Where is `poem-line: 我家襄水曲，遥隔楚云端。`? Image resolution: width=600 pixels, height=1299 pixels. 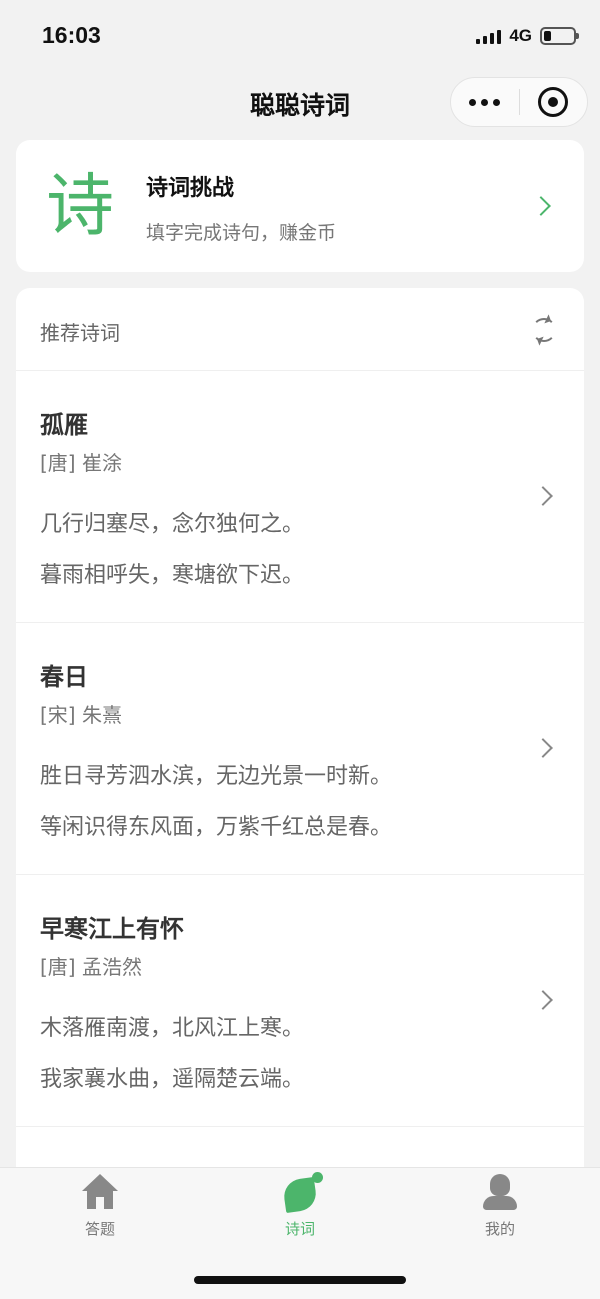
poem-line: 我家襄水曲，遥隔楚云端。 is located at coordinates (172, 1079).